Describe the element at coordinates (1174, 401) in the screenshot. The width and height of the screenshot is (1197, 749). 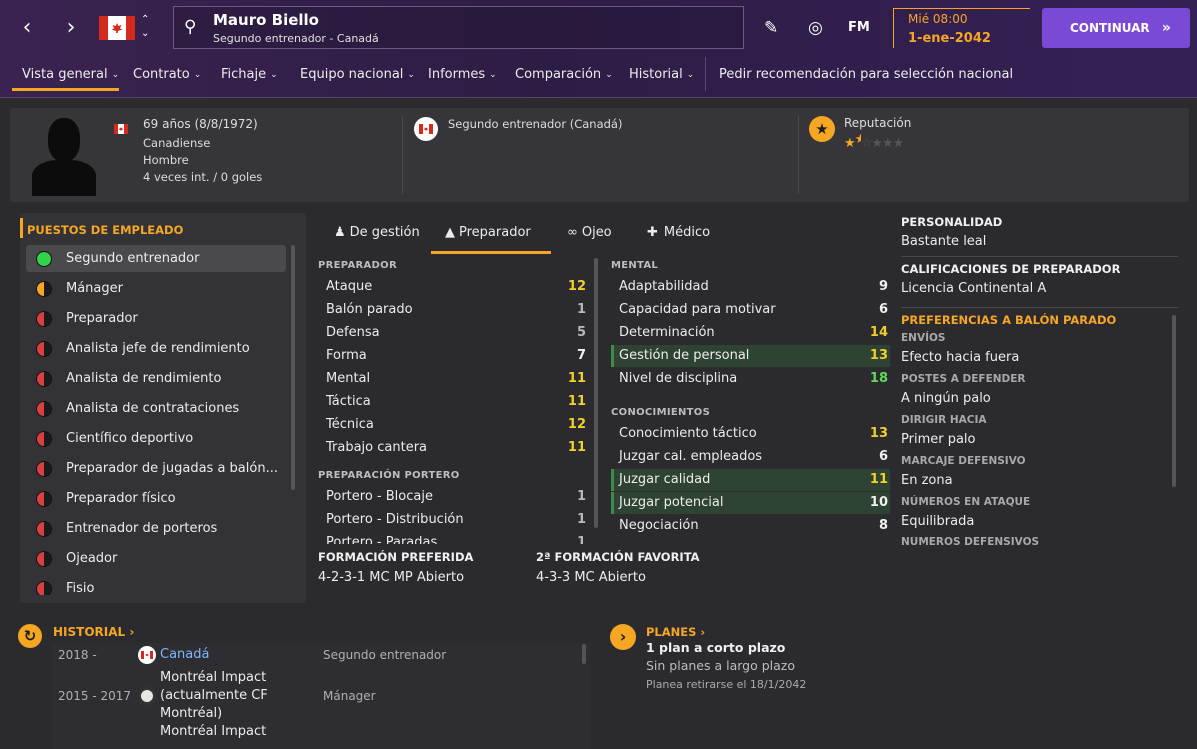
I see `setpiece-scrollbar` at that location.